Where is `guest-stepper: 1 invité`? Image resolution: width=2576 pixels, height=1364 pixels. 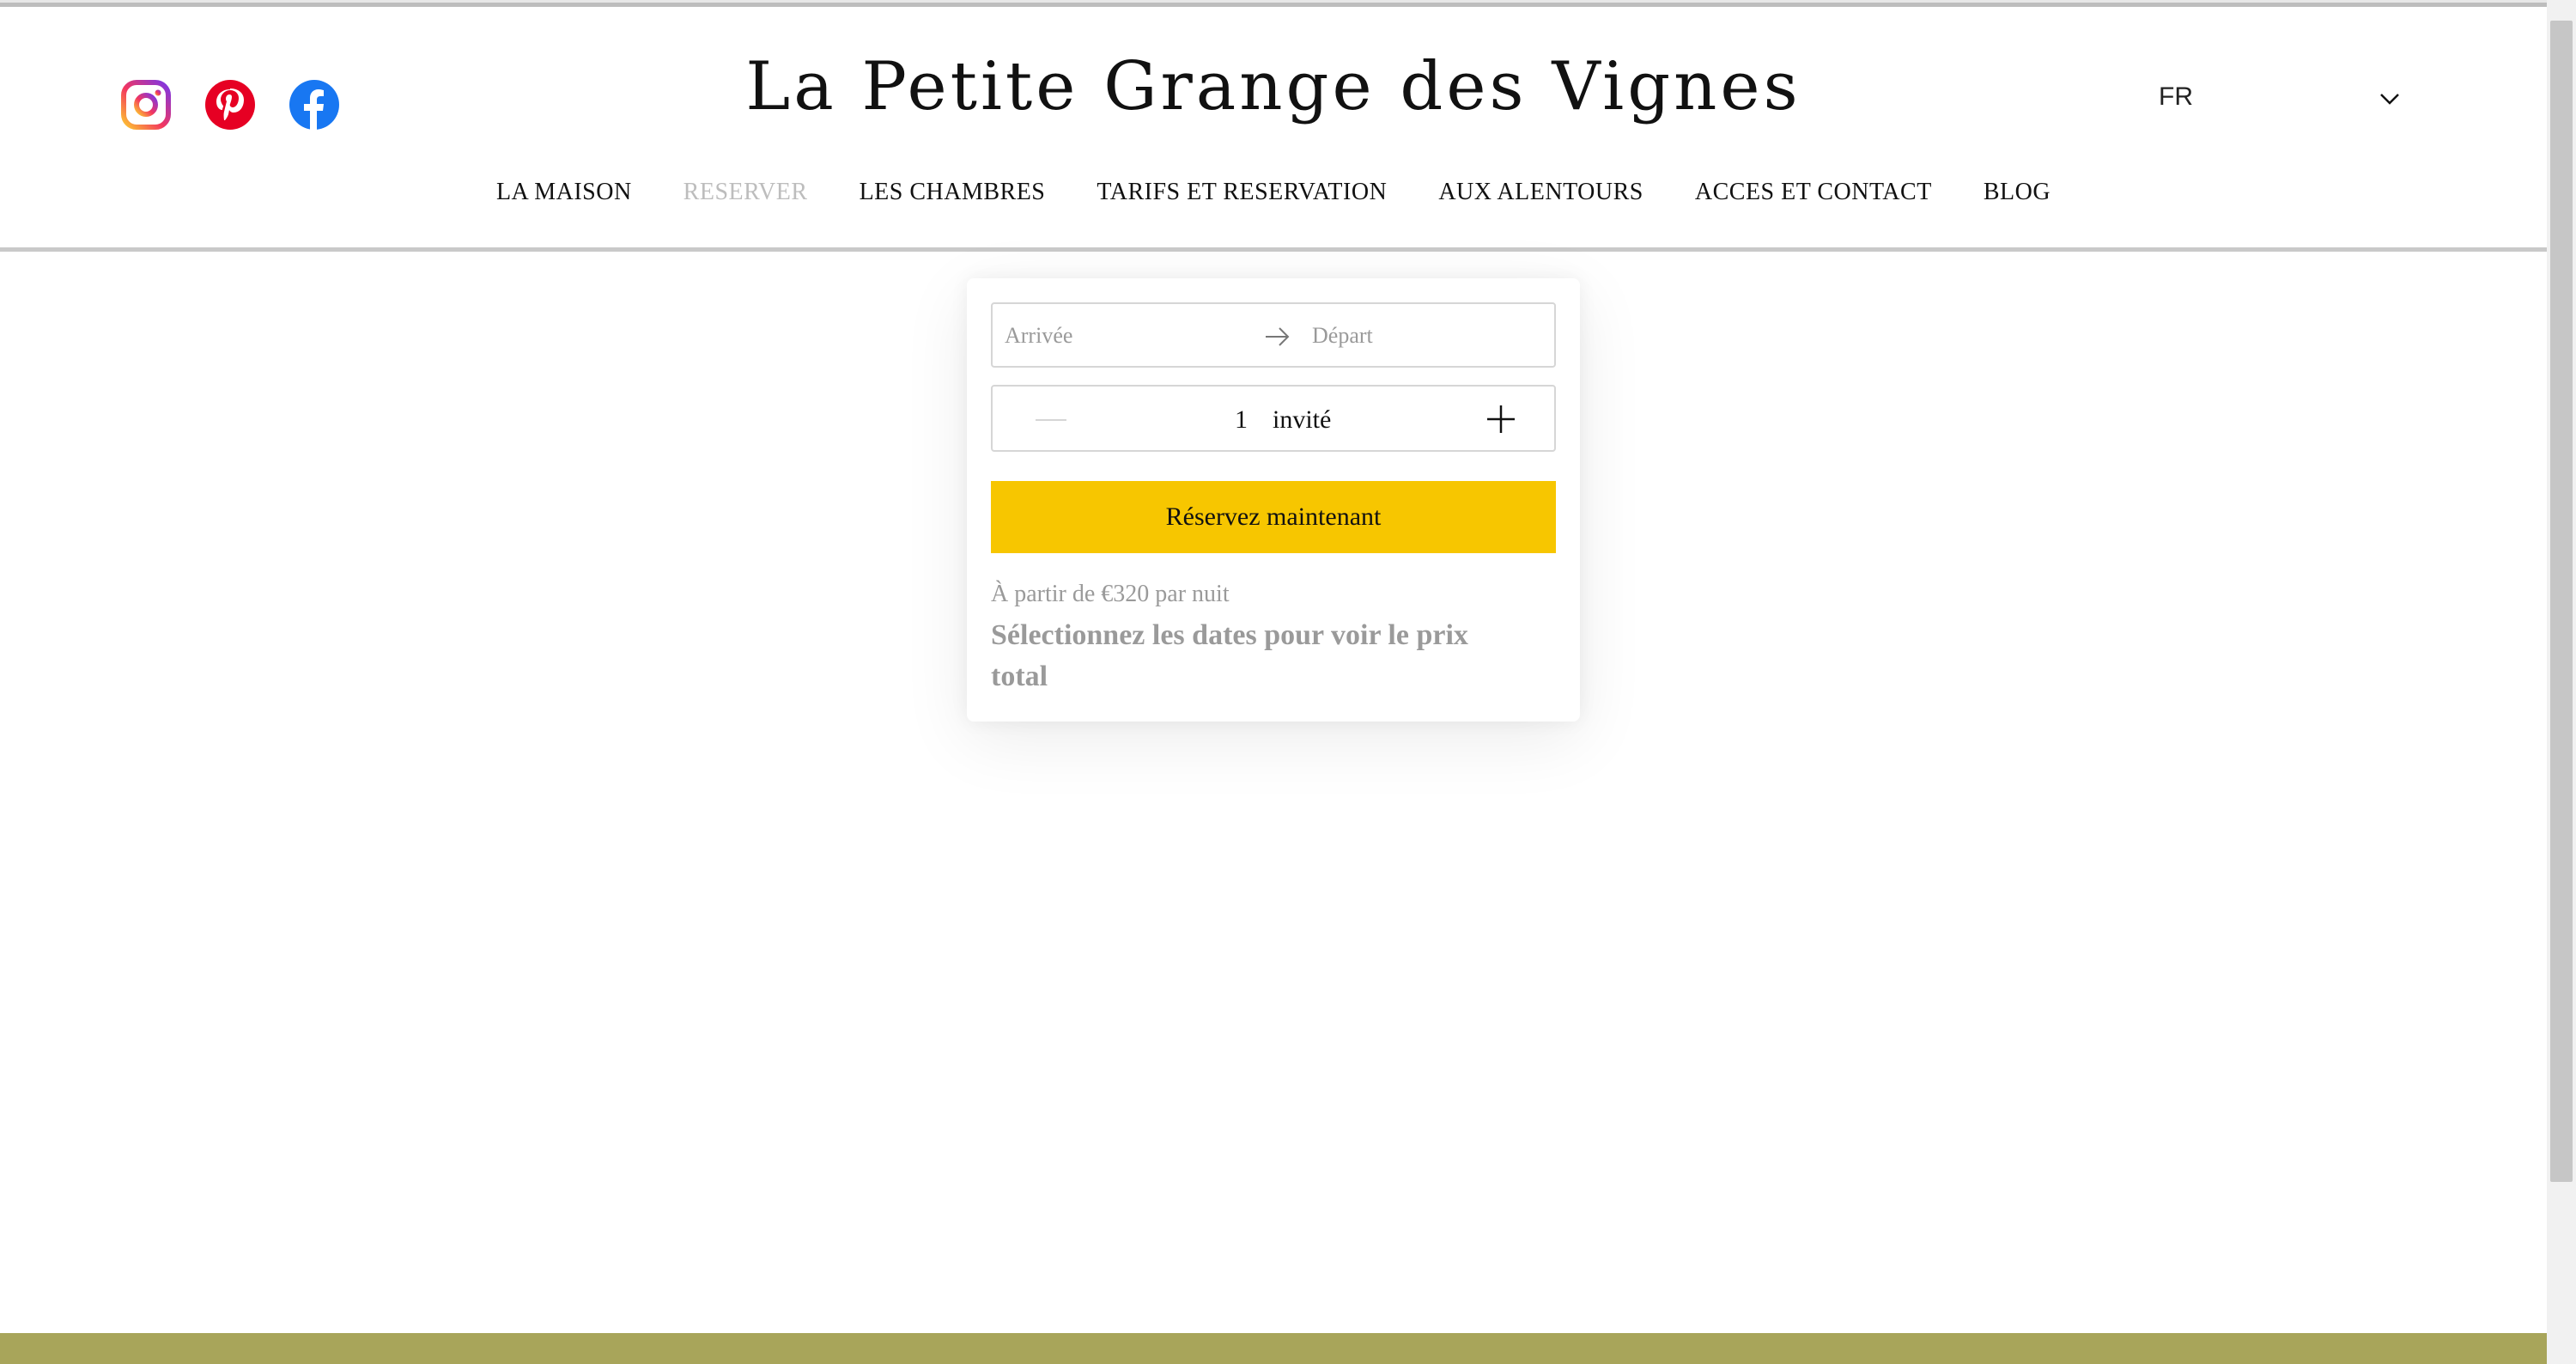
guest-stepper: 1 invité is located at coordinates (1273, 419).